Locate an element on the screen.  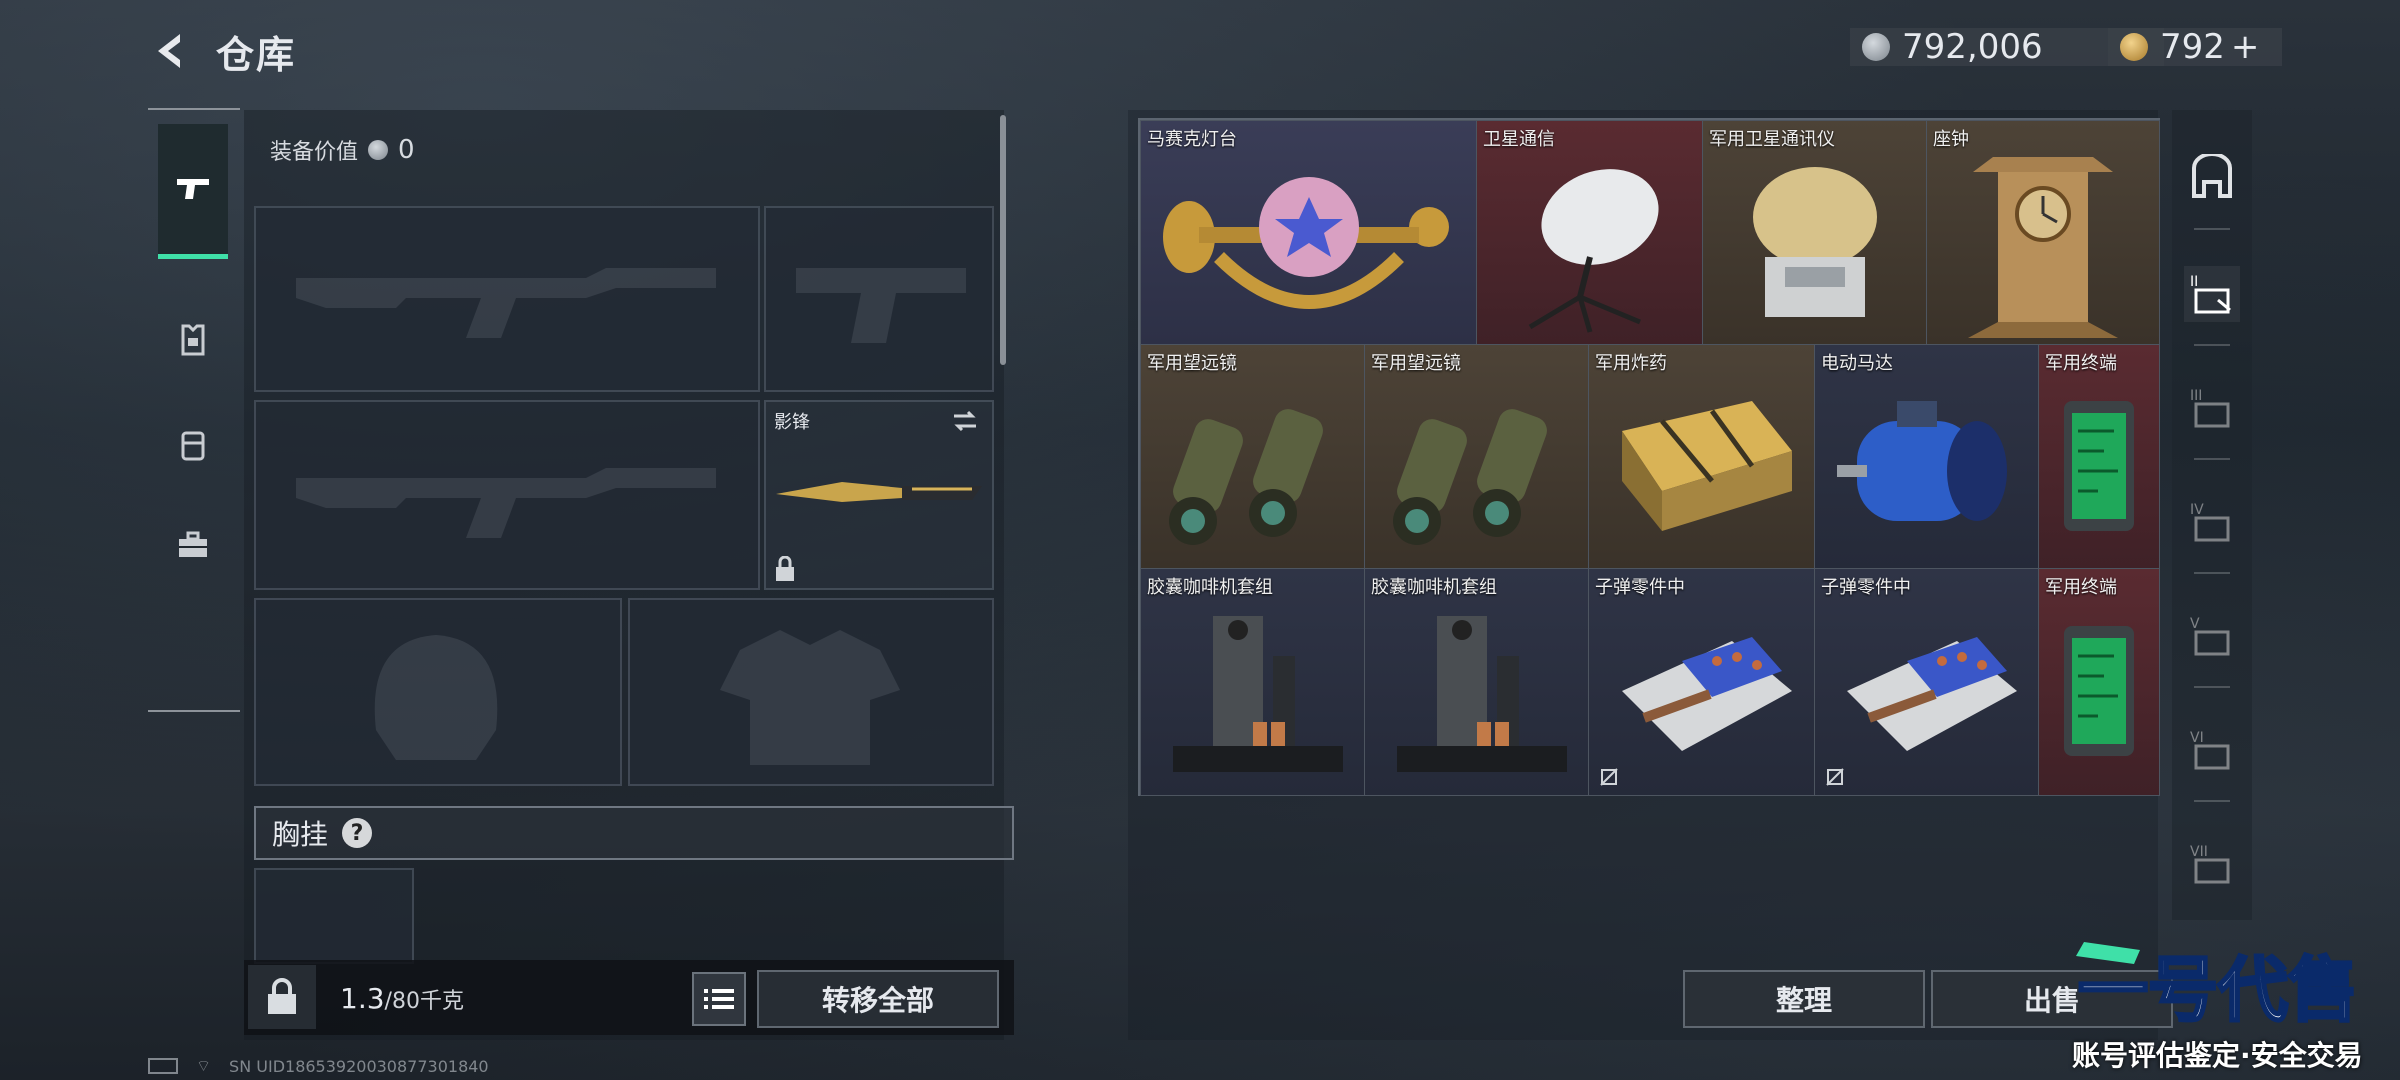
item-mantel-clock: 座钟 is located at coordinates (2043, 233).